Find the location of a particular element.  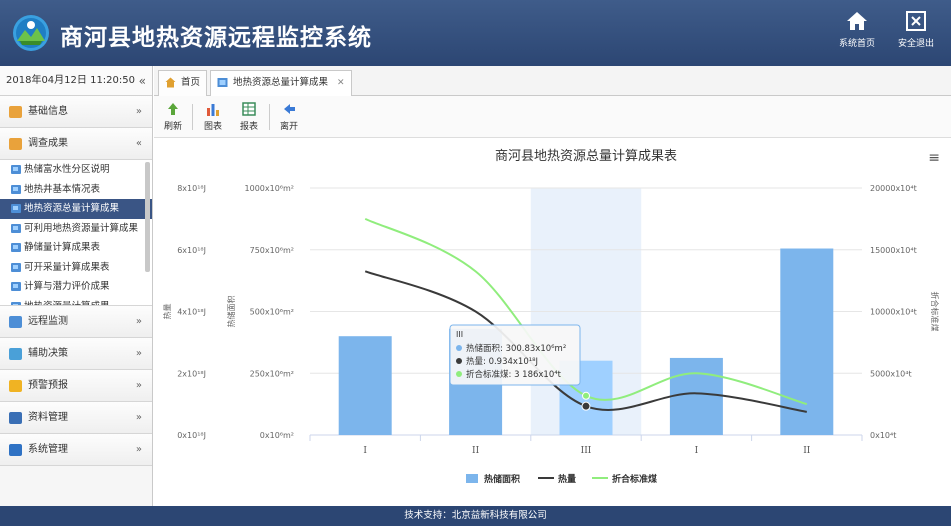

area-axis-tick: 250x10⁶m² is located at coordinates (272, 373).